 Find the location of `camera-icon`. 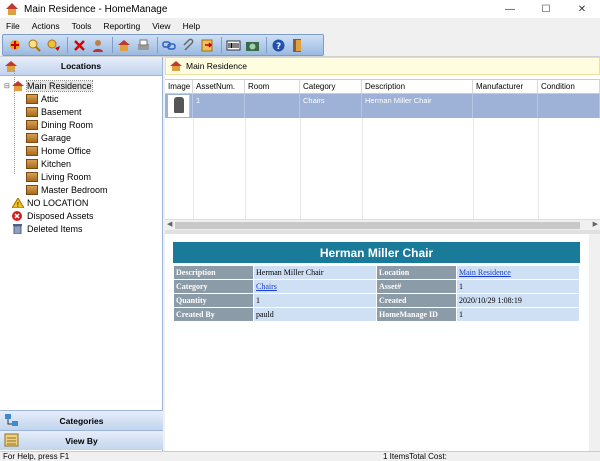

camera-icon is located at coordinates (252, 45).